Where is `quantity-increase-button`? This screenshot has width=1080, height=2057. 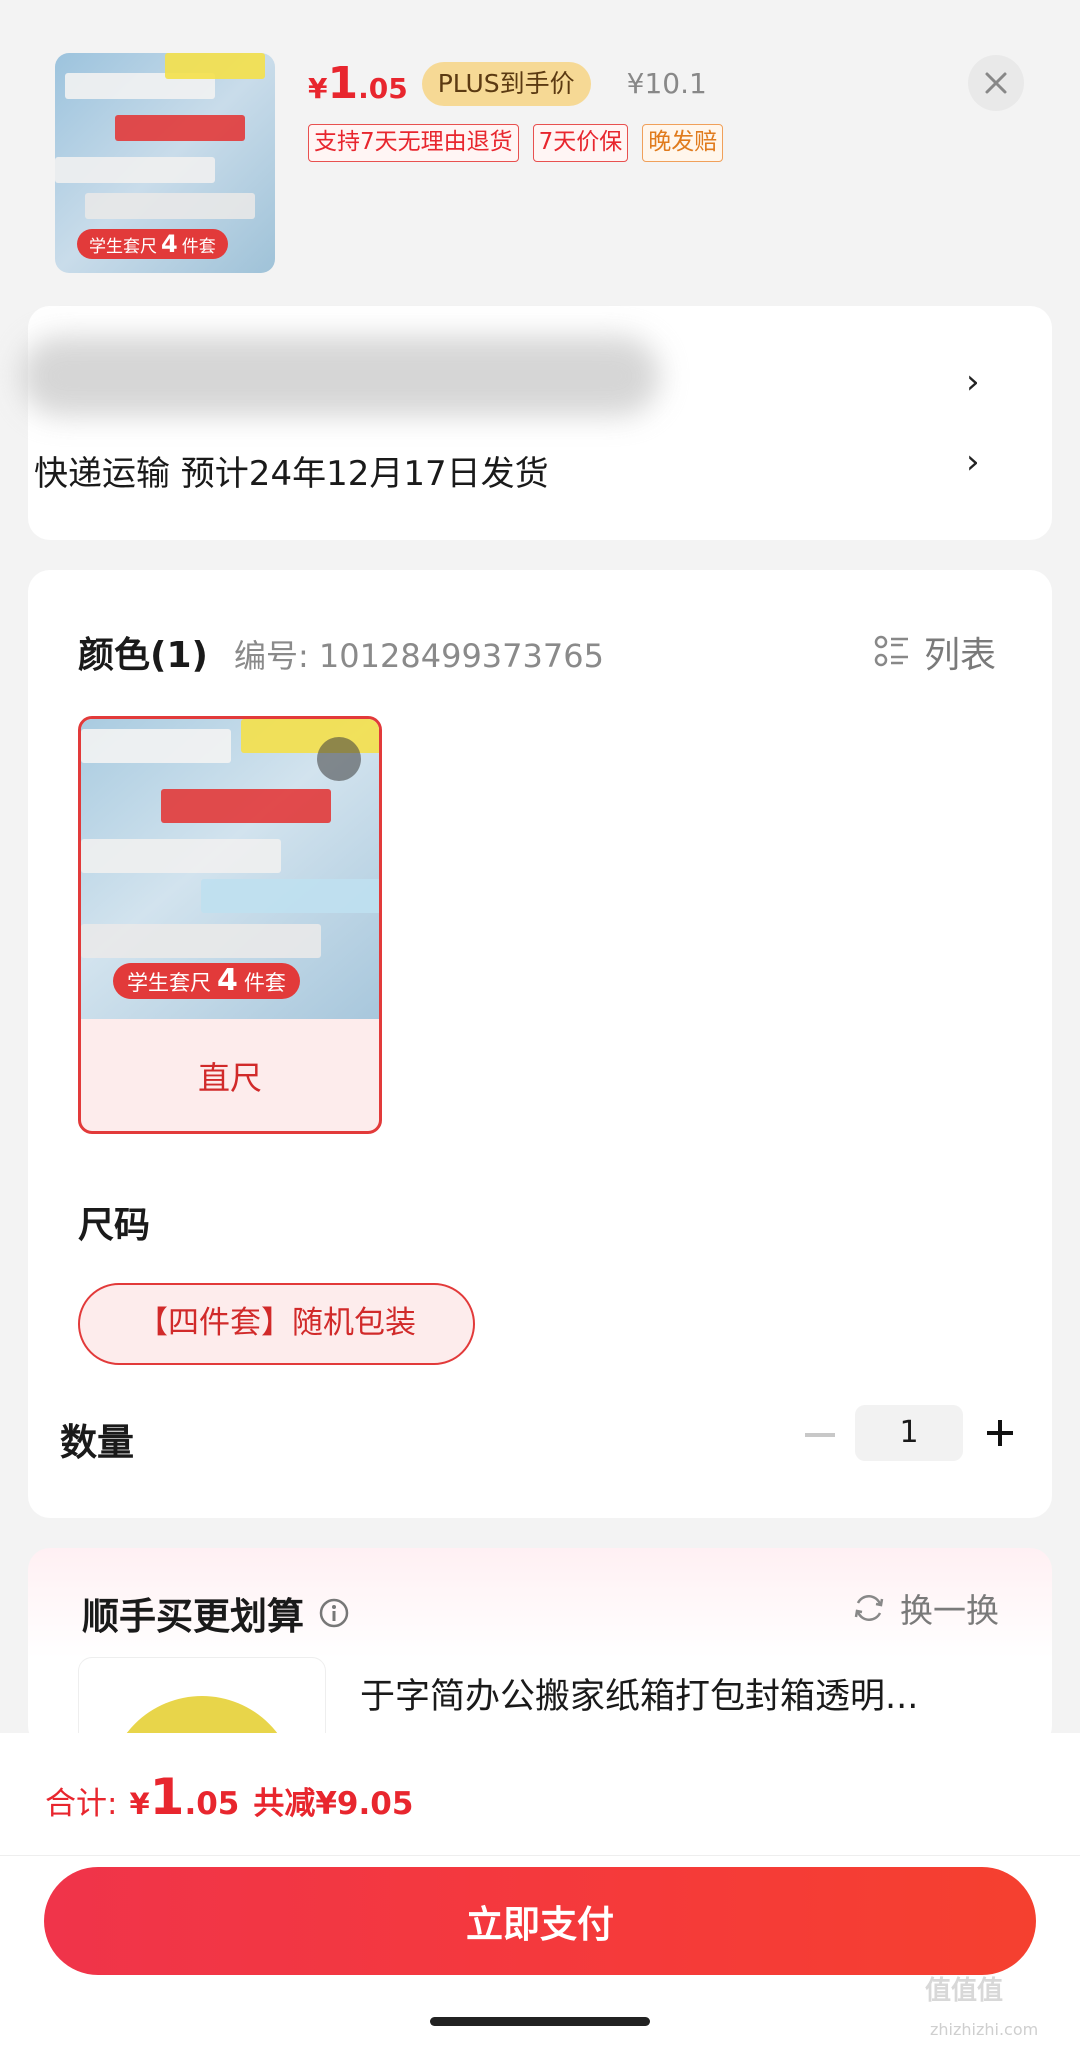 quantity-increase-button is located at coordinates (1000, 1433).